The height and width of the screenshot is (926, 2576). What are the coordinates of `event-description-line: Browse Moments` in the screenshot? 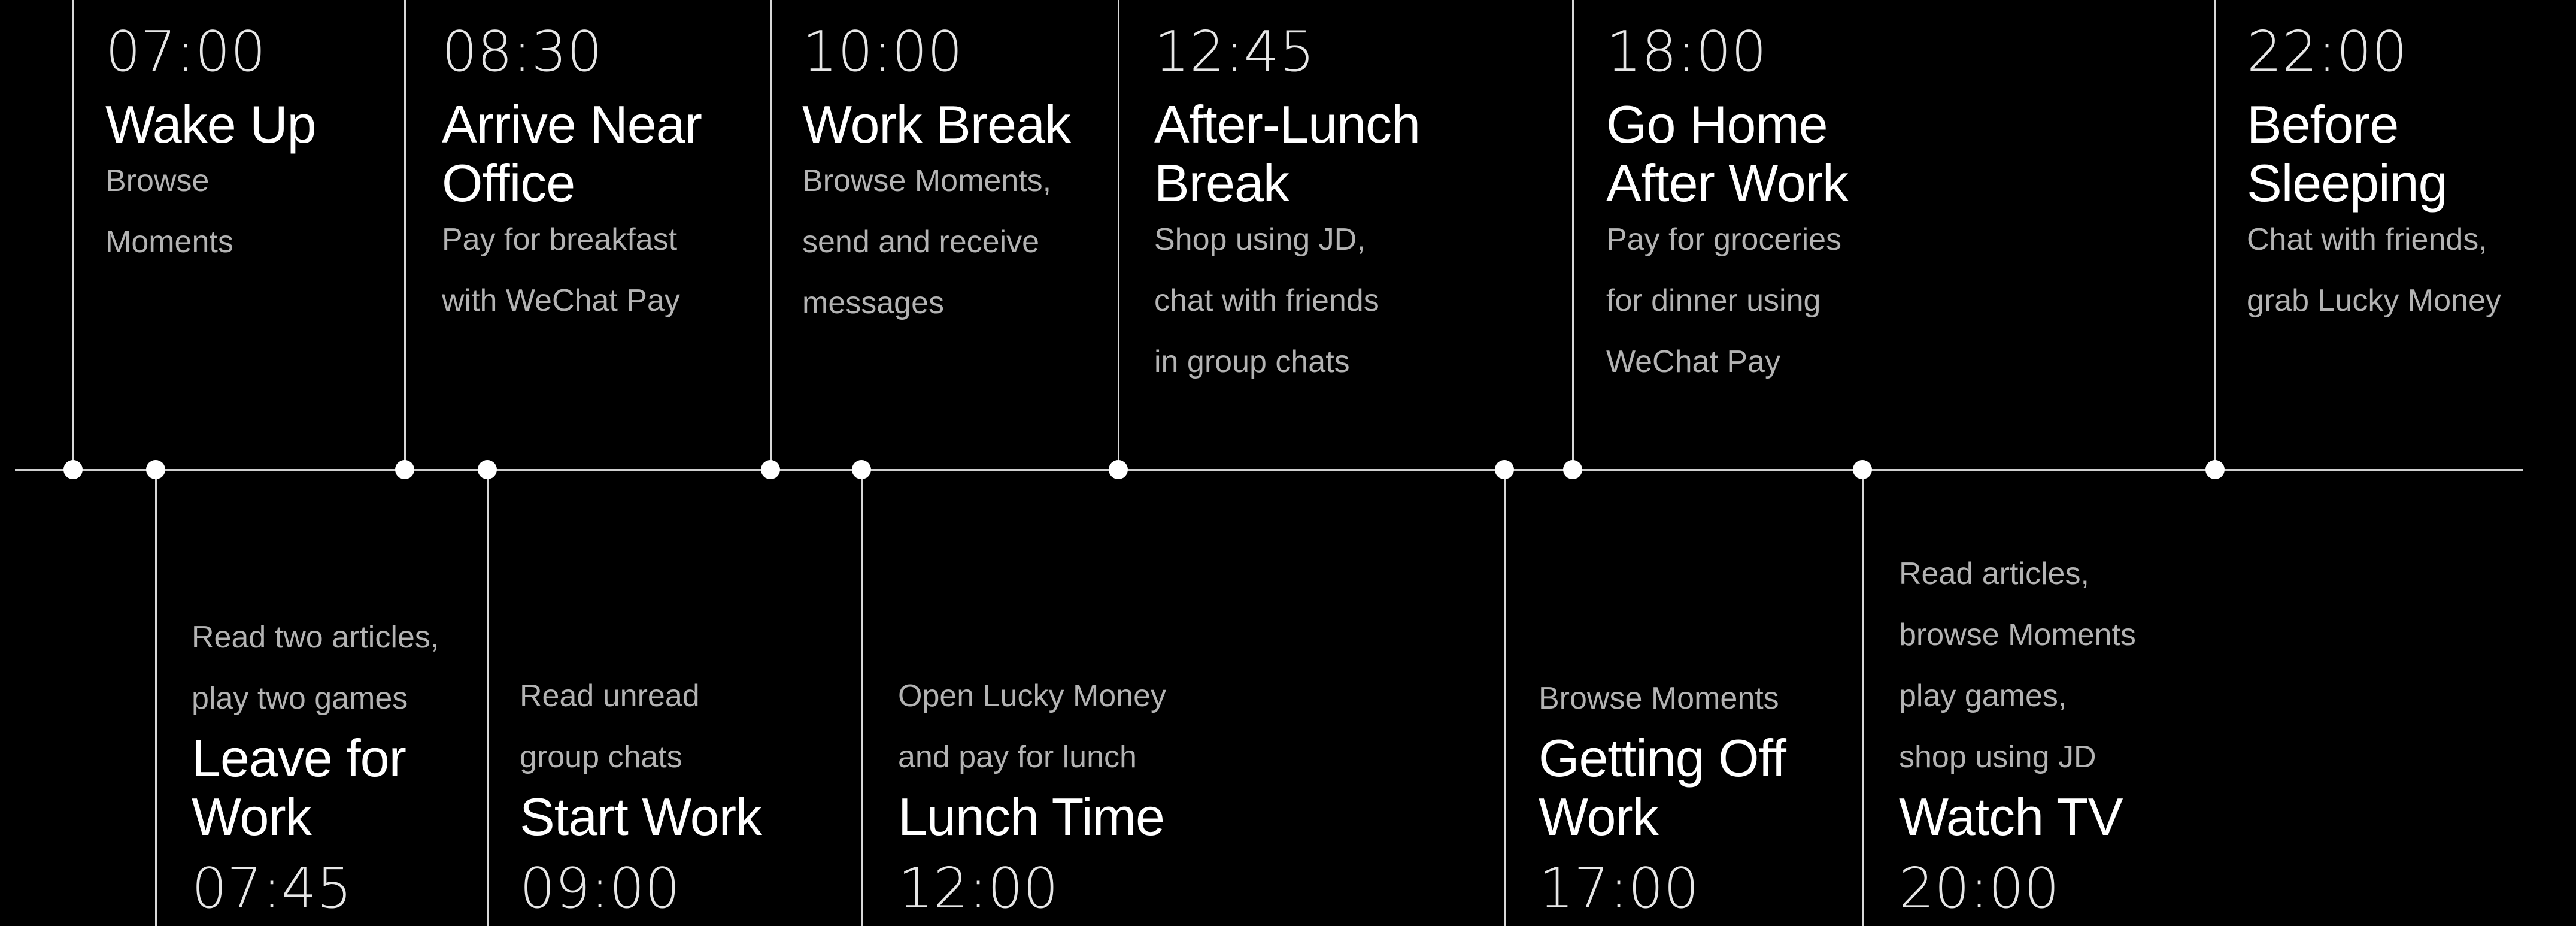 It's located at (1659, 698).